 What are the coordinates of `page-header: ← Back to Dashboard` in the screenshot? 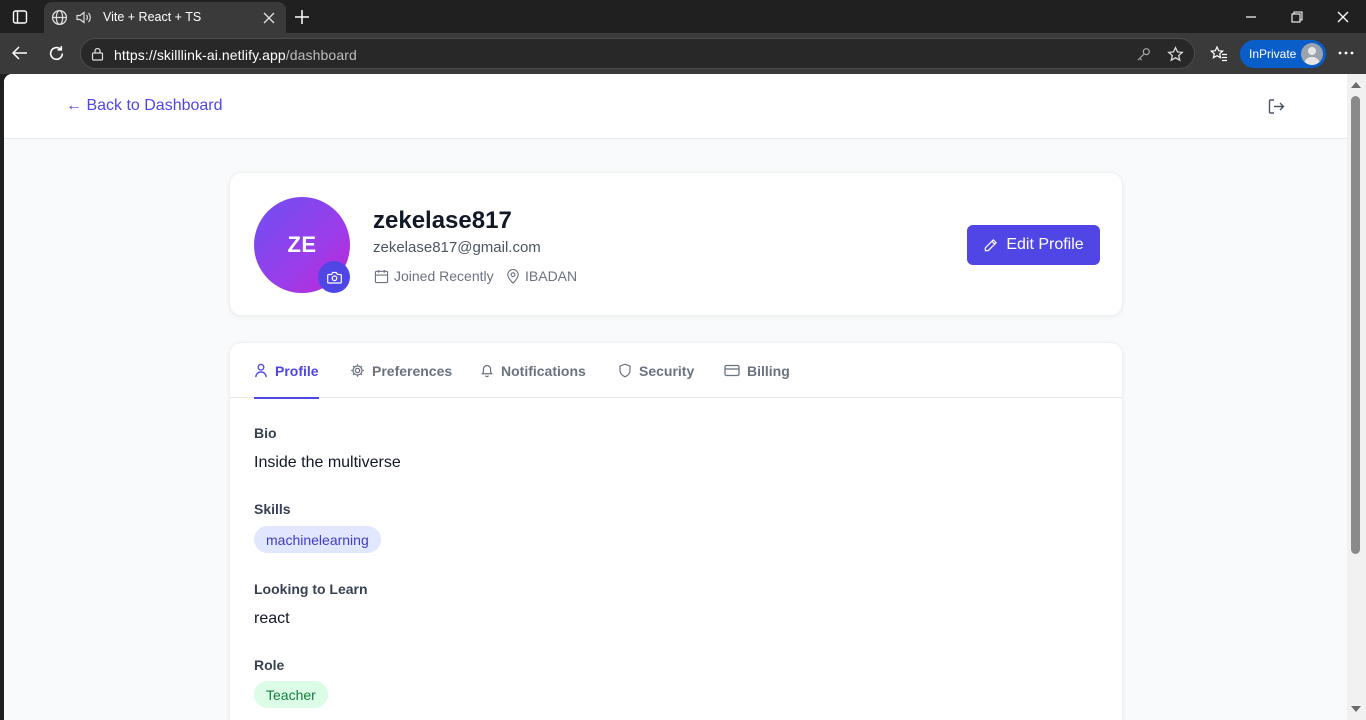 It's located at (675, 106).